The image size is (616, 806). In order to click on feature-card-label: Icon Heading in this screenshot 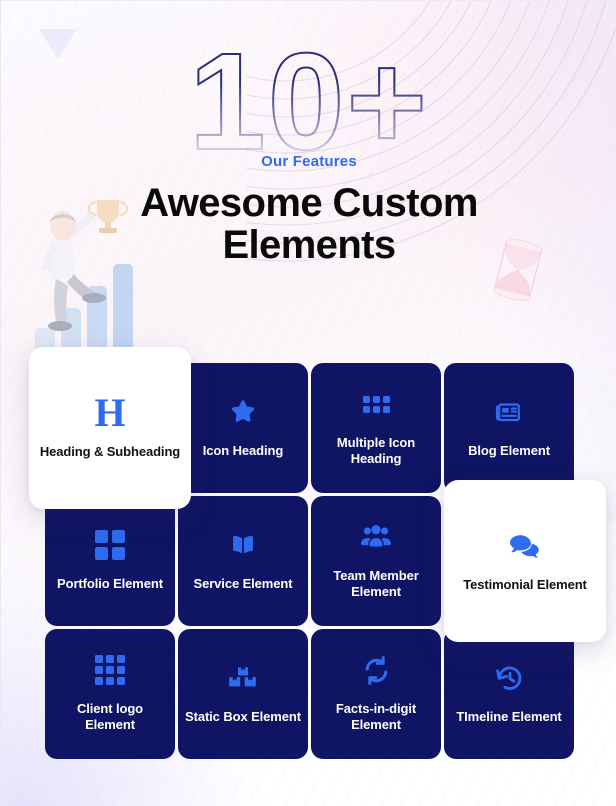, I will do `click(243, 450)`.